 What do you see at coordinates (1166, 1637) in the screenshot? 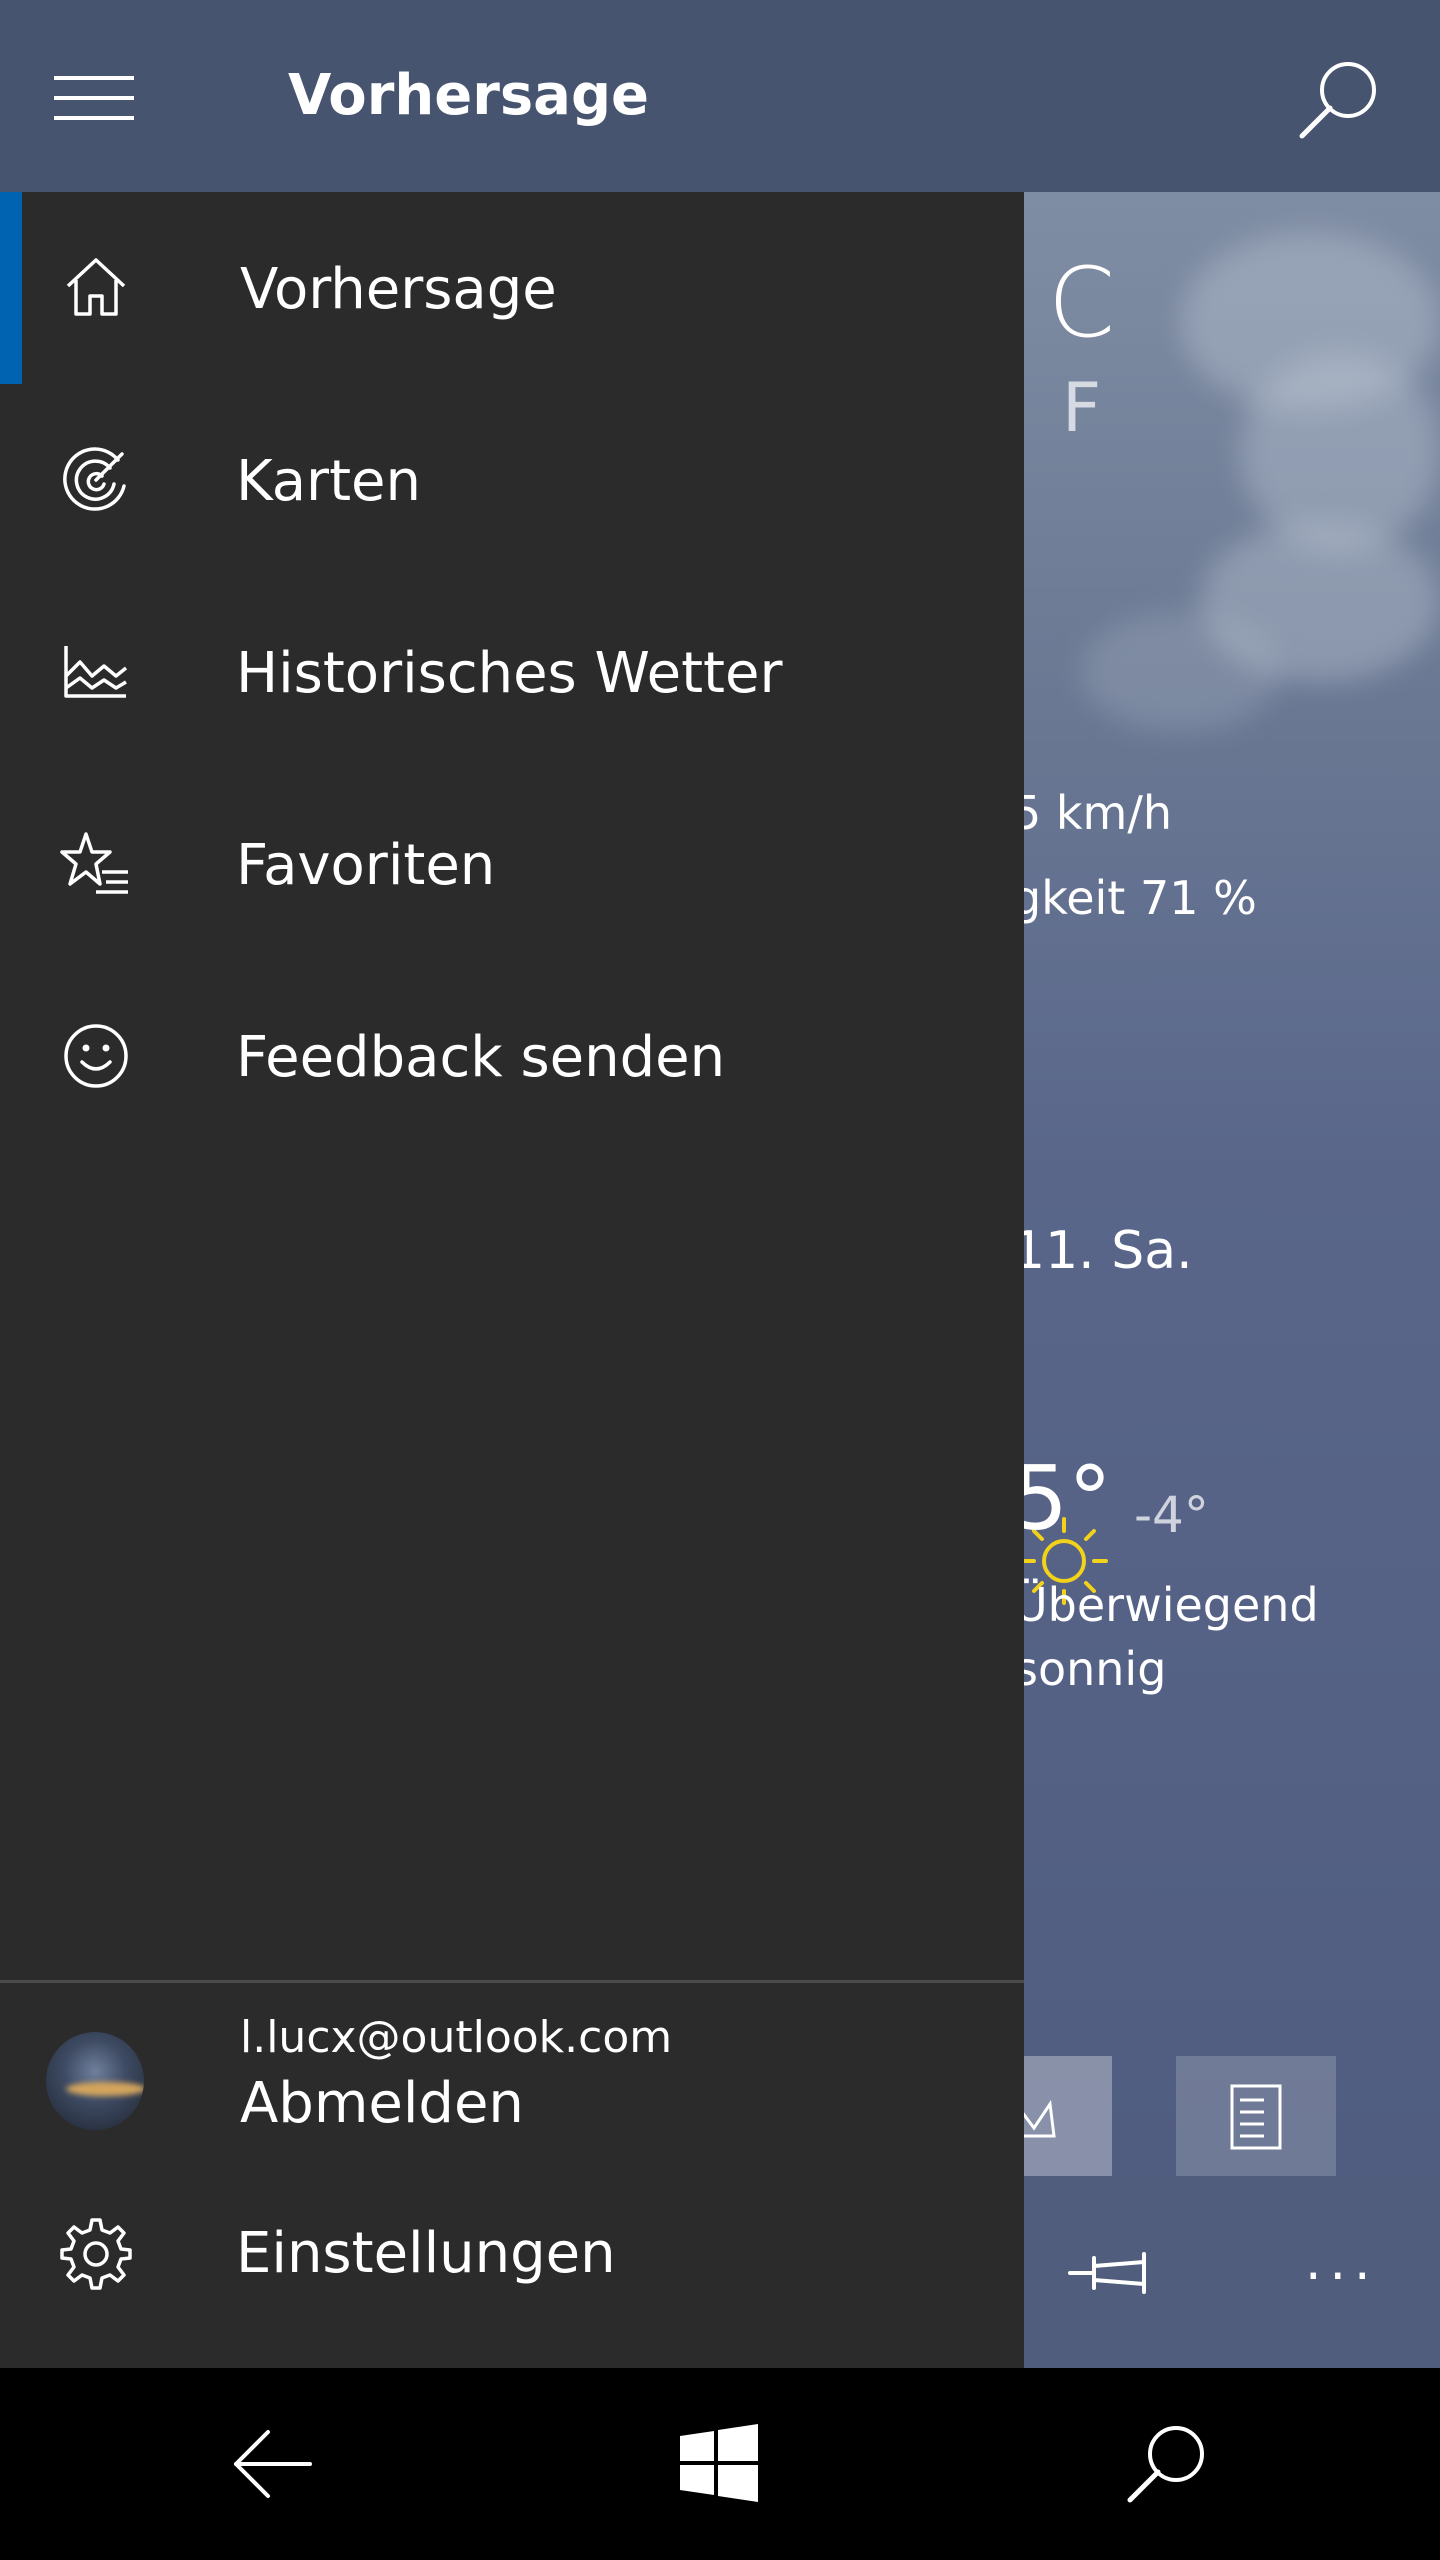
I see `condition-text: Überwiegend sonnig` at bounding box center [1166, 1637].